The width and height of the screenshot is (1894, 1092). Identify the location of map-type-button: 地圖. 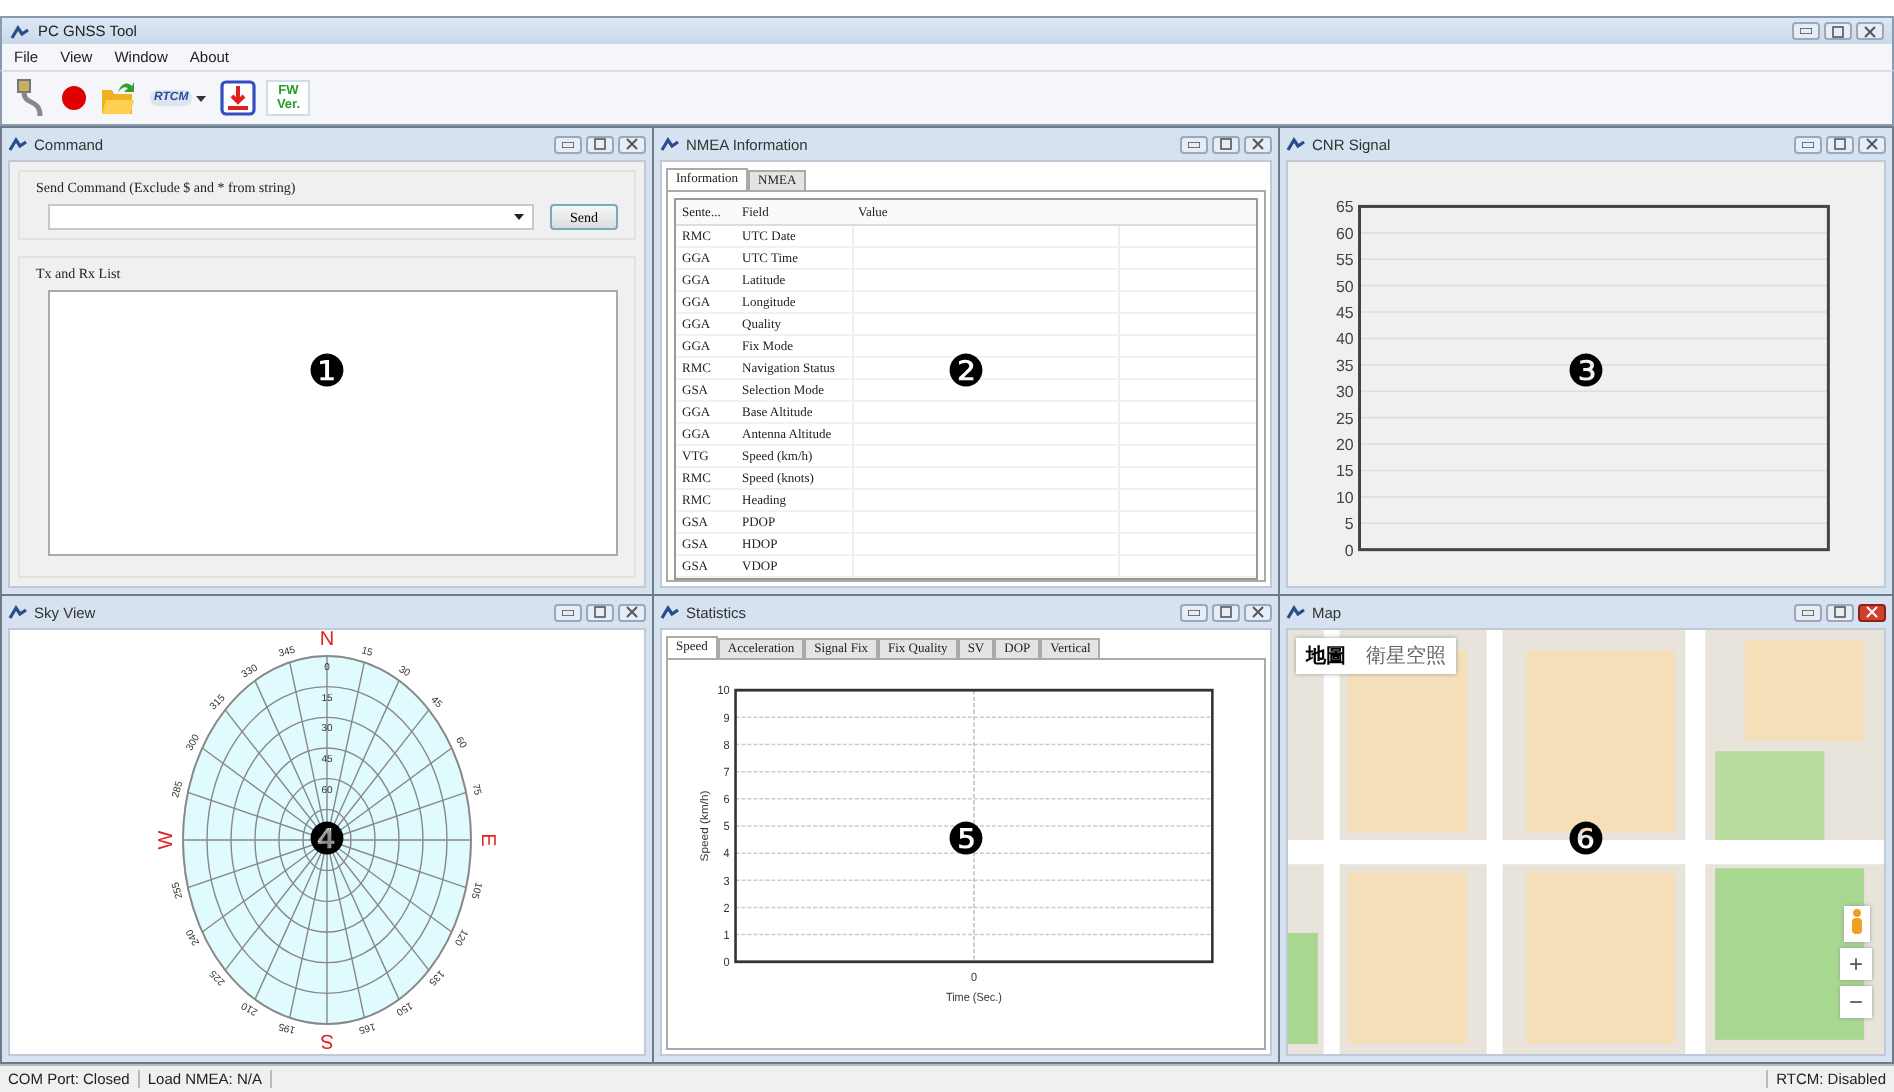
(1326, 656).